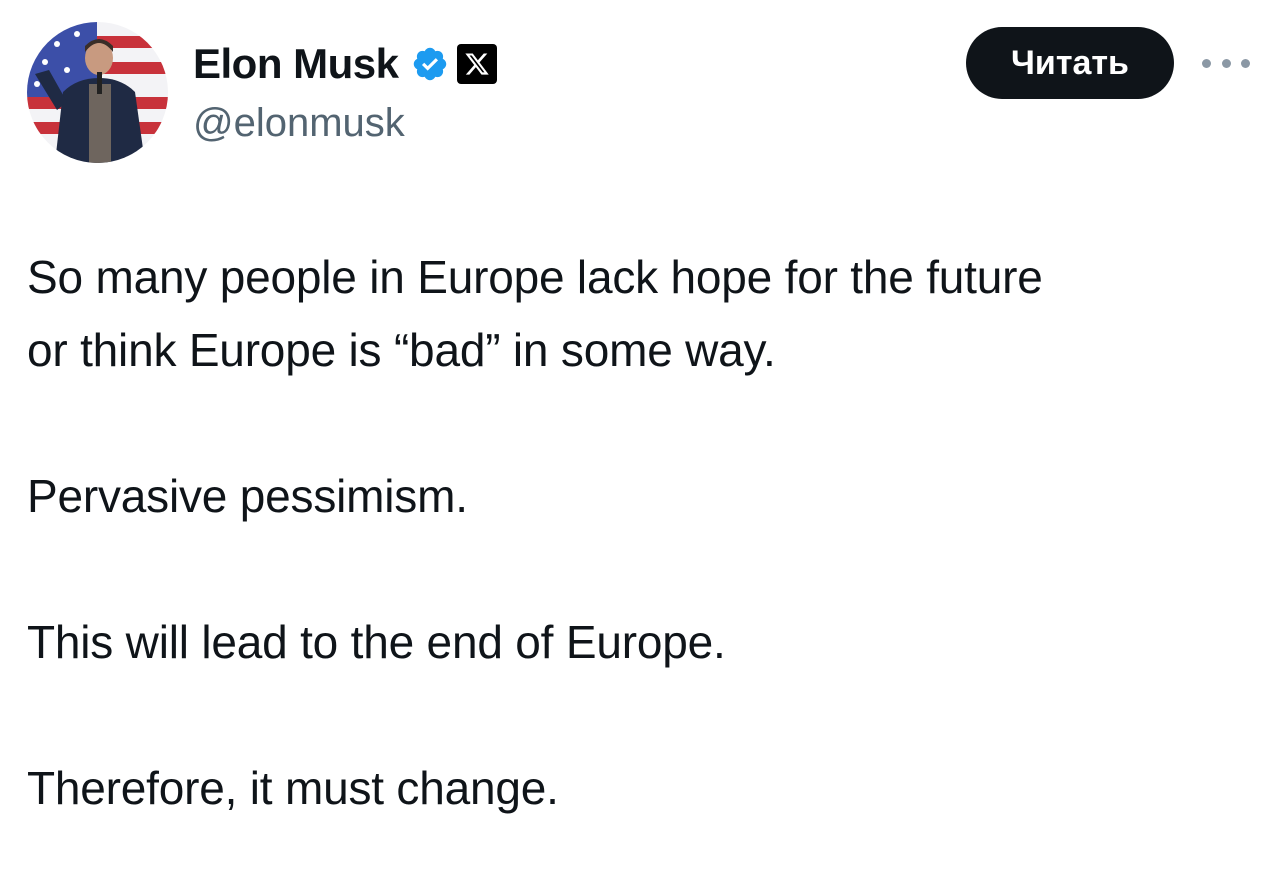 This screenshot has height=871, width=1280. Describe the element at coordinates (401, 350) in the screenshot. I see `tweet-line: or think Europe is “bad” in some way.` at that location.